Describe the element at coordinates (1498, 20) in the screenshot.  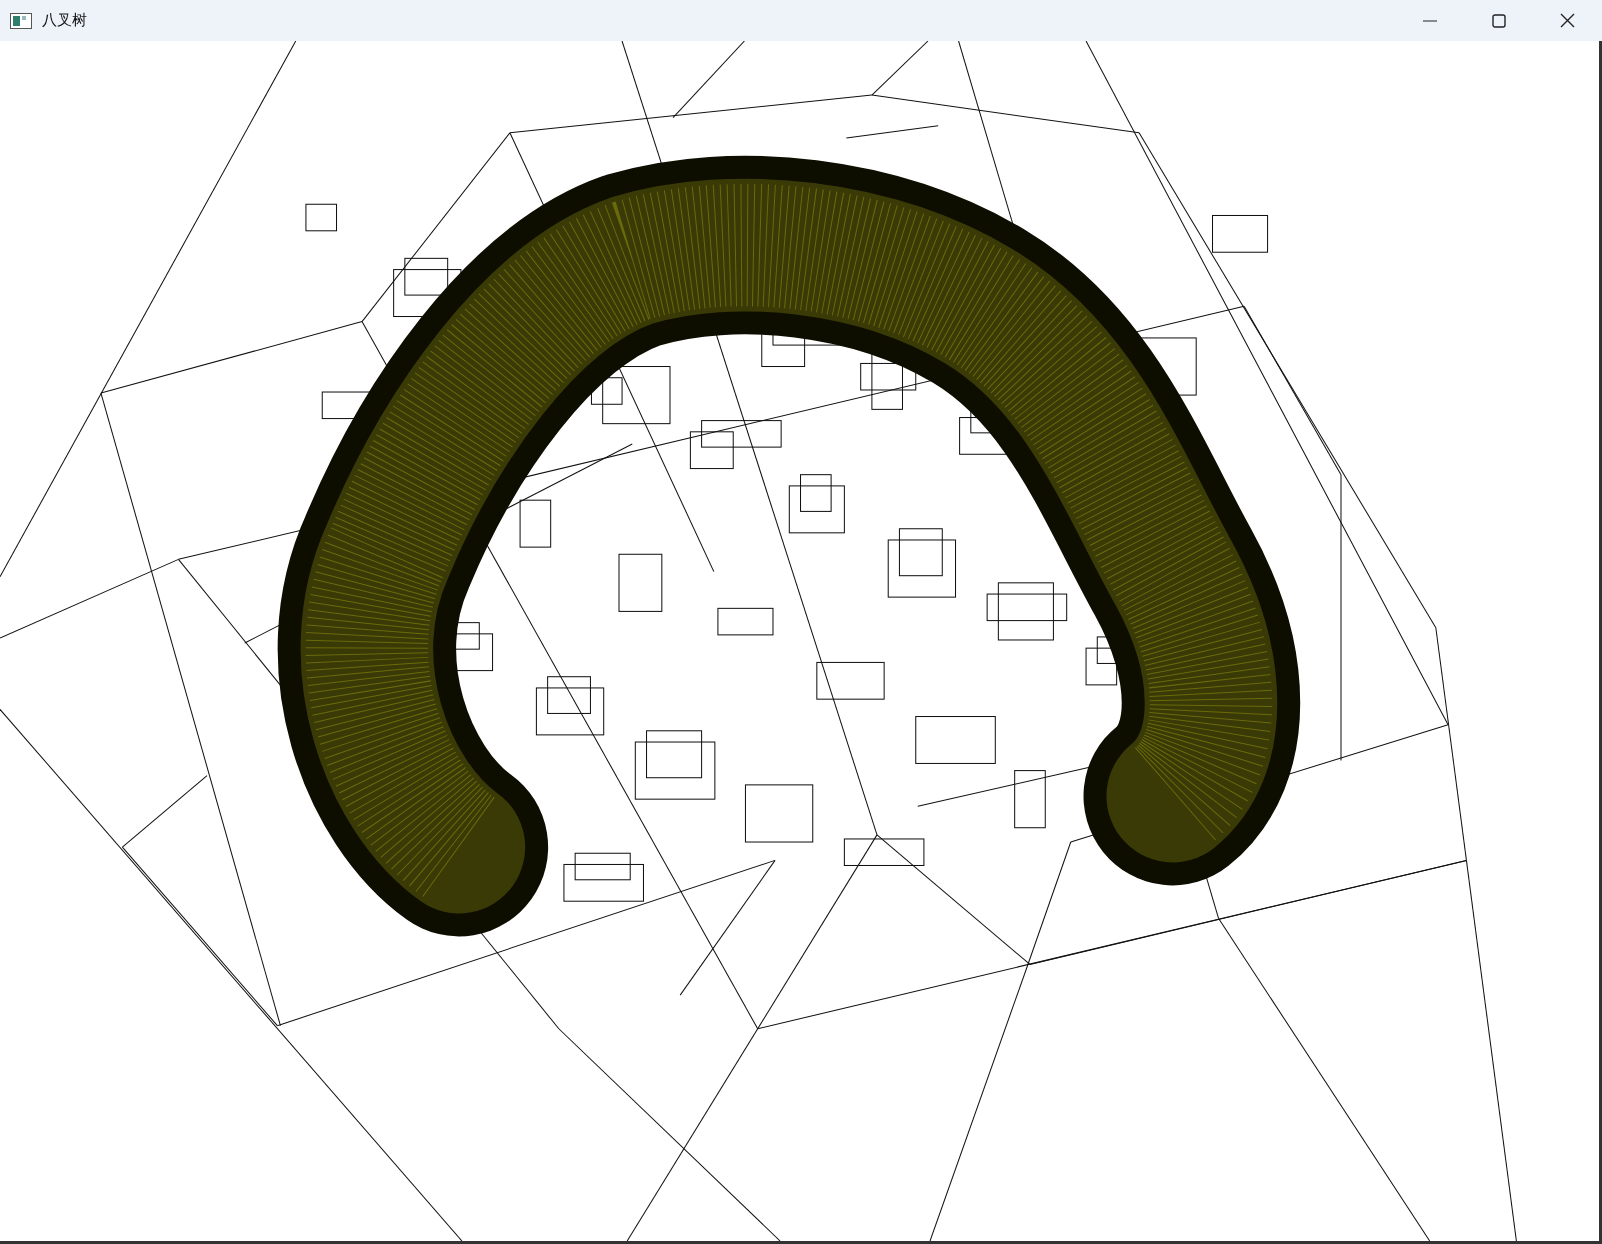
I see `maximize-icon` at that location.